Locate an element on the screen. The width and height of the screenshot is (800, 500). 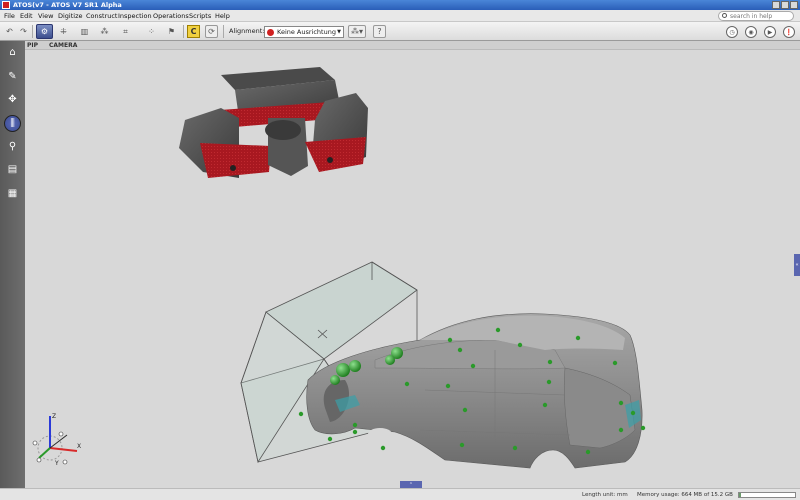
menu-digitize: Digitize is located at coordinates (70, 16).